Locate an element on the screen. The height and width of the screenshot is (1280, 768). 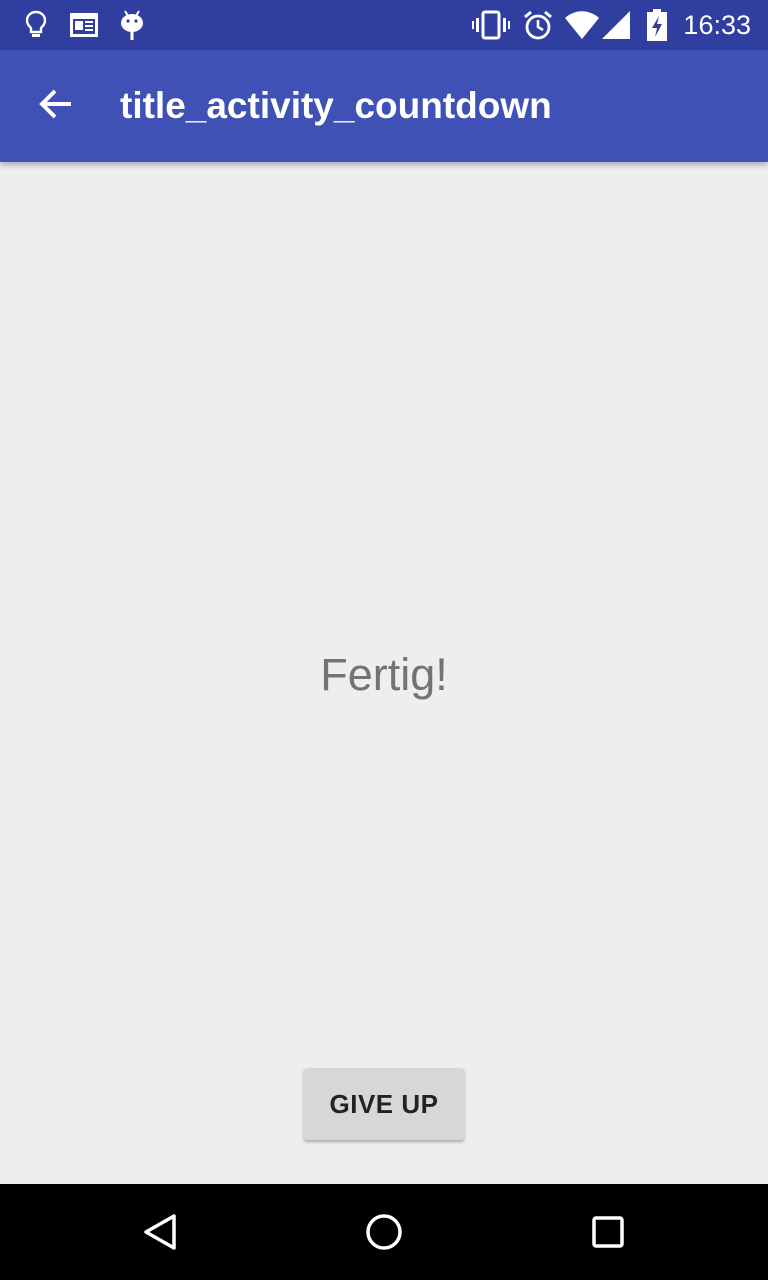
lightbulb-icon is located at coordinates (36, 27).